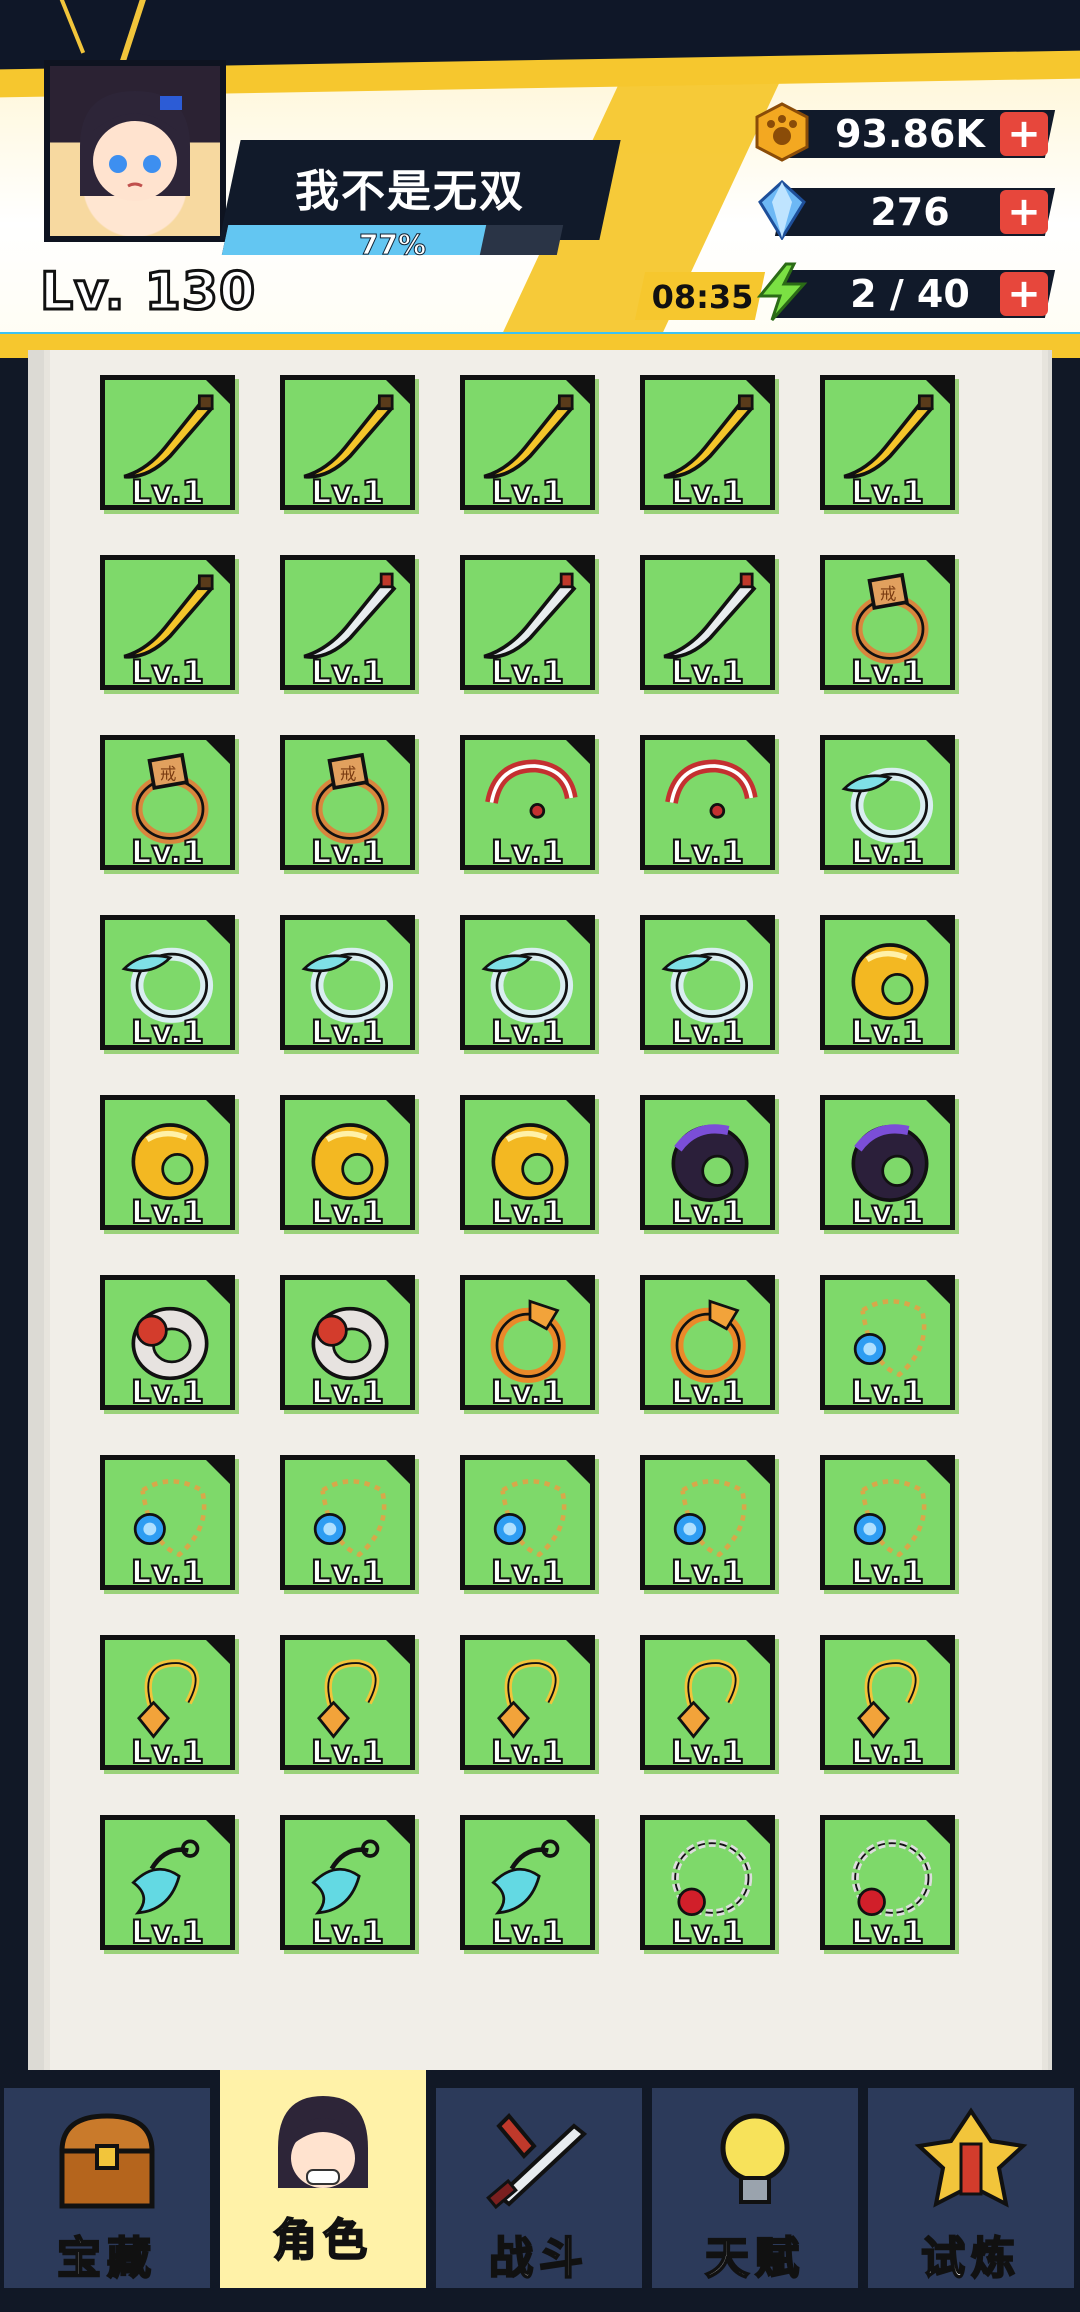 The height and width of the screenshot is (2312, 1080). What do you see at coordinates (910, 294) in the screenshot?
I see `energy-value: 2 / 40` at bounding box center [910, 294].